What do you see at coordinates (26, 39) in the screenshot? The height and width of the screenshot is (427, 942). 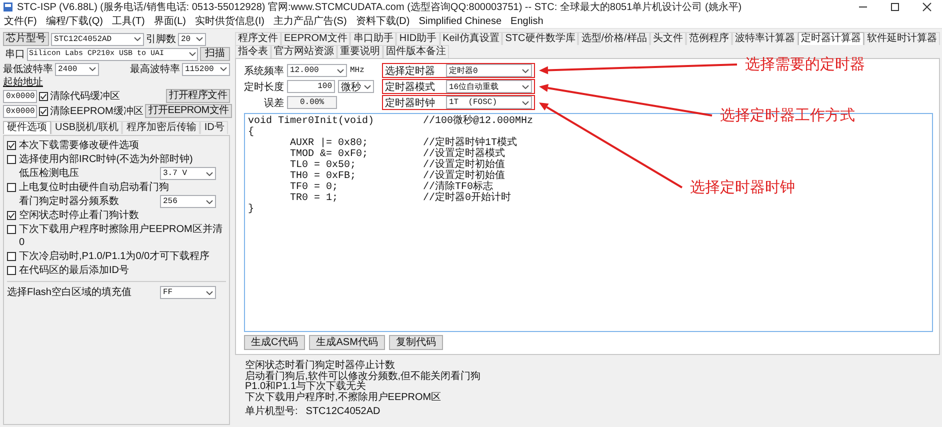 I see `button: 芯片型号` at bounding box center [26, 39].